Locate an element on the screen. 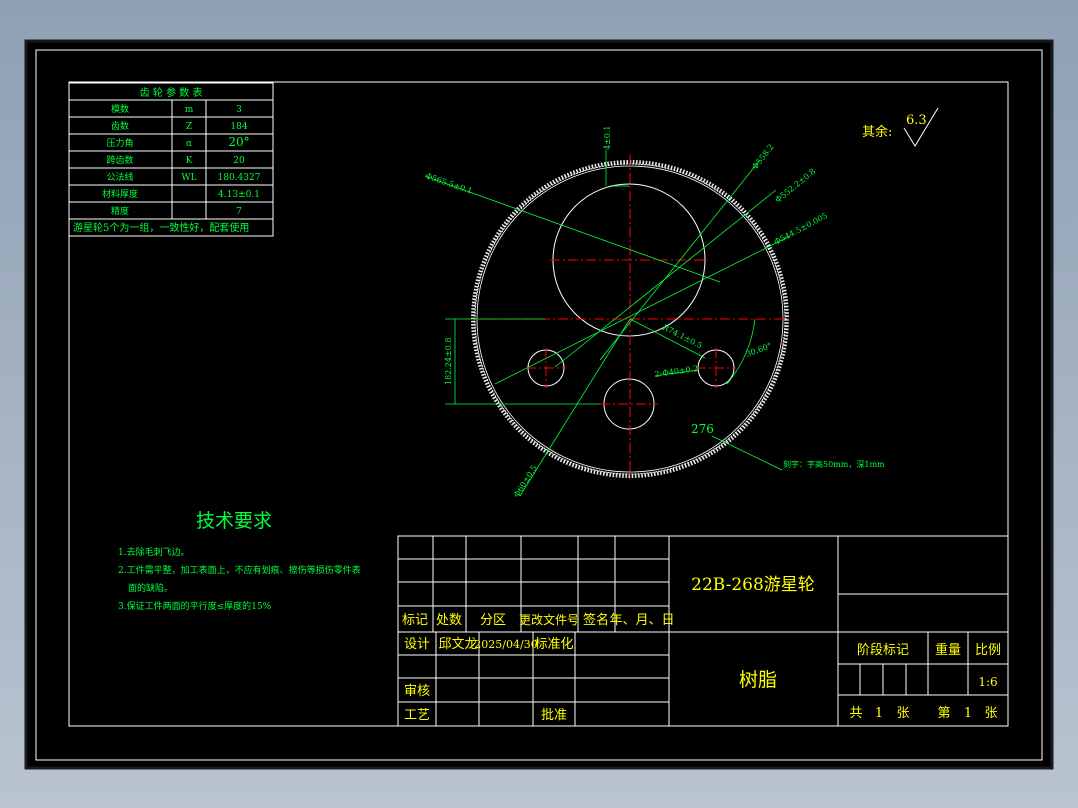 Image resolution: width=1078 pixels, height=808 pixels. label-276: 276 is located at coordinates (702, 429).